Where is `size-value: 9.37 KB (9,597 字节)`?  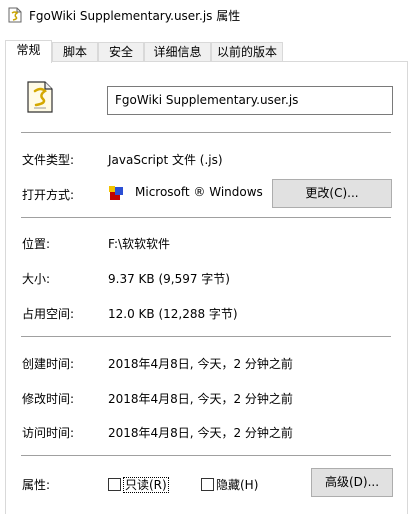
size-value: 9.37 KB (9,597 字节) is located at coordinates (169, 279).